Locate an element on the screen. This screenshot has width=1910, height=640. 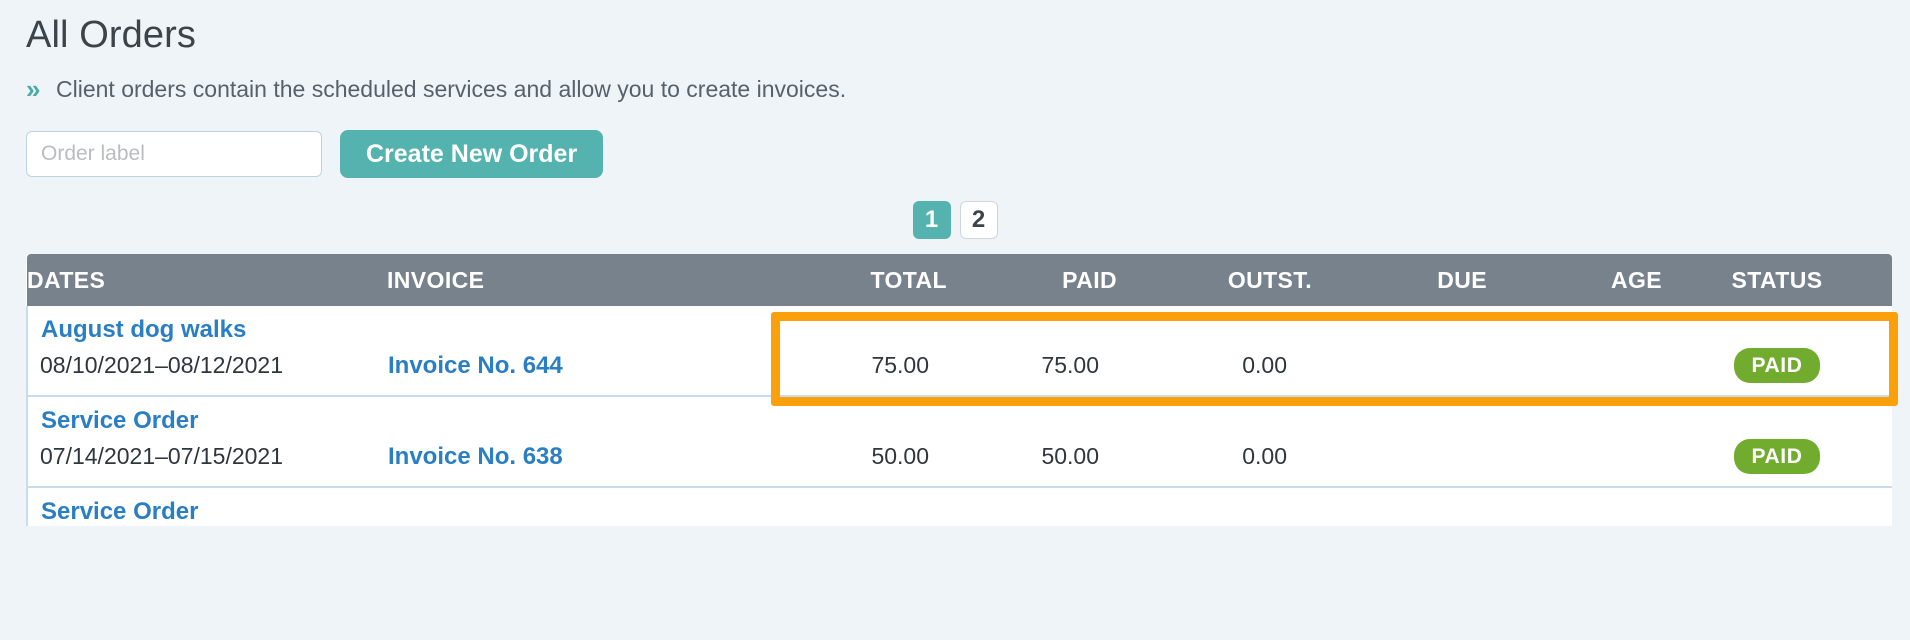
column-header-total: TOTAL is located at coordinates (862, 280).